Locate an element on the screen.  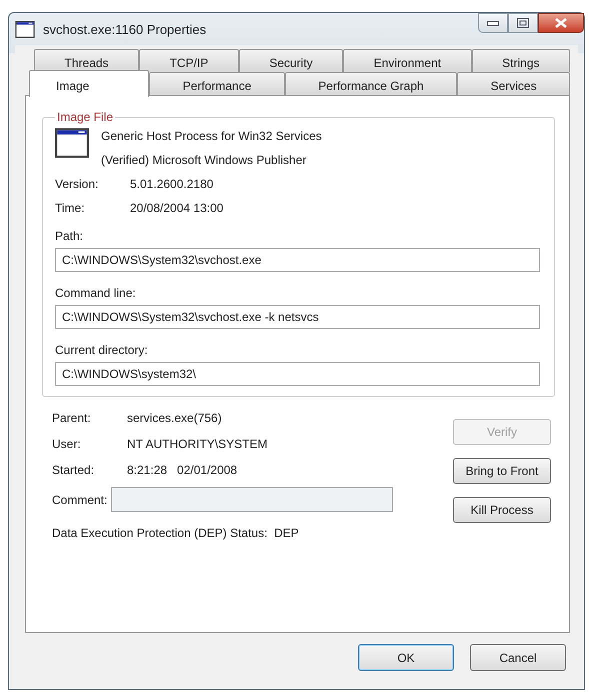
dep-status-text: Data Execution Protection (DEP) Status: DEP is located at coordinates (176, 533).